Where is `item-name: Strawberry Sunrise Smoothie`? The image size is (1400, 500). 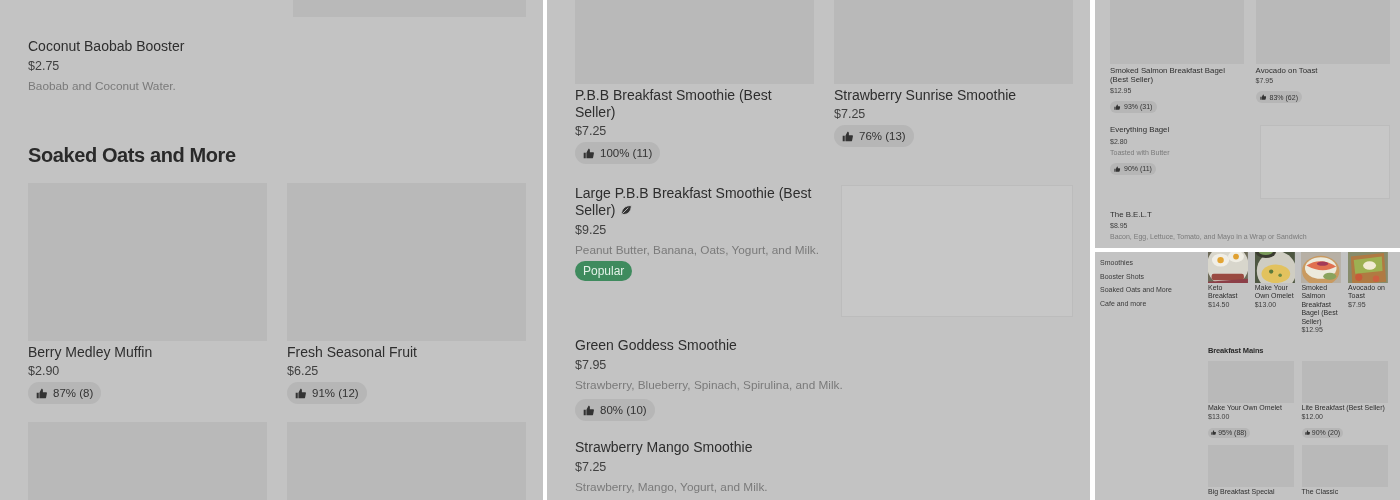
item-name: Strawberry Sunrise Smoothie is located at coordinates (926, 95).